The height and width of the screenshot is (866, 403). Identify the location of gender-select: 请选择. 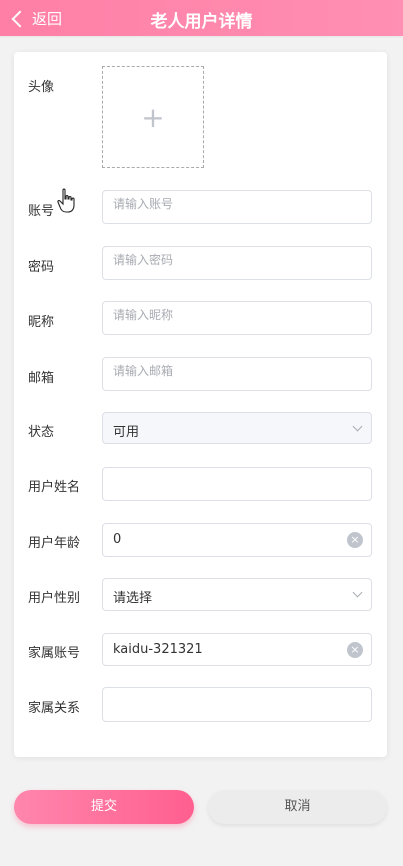
(237, 594).